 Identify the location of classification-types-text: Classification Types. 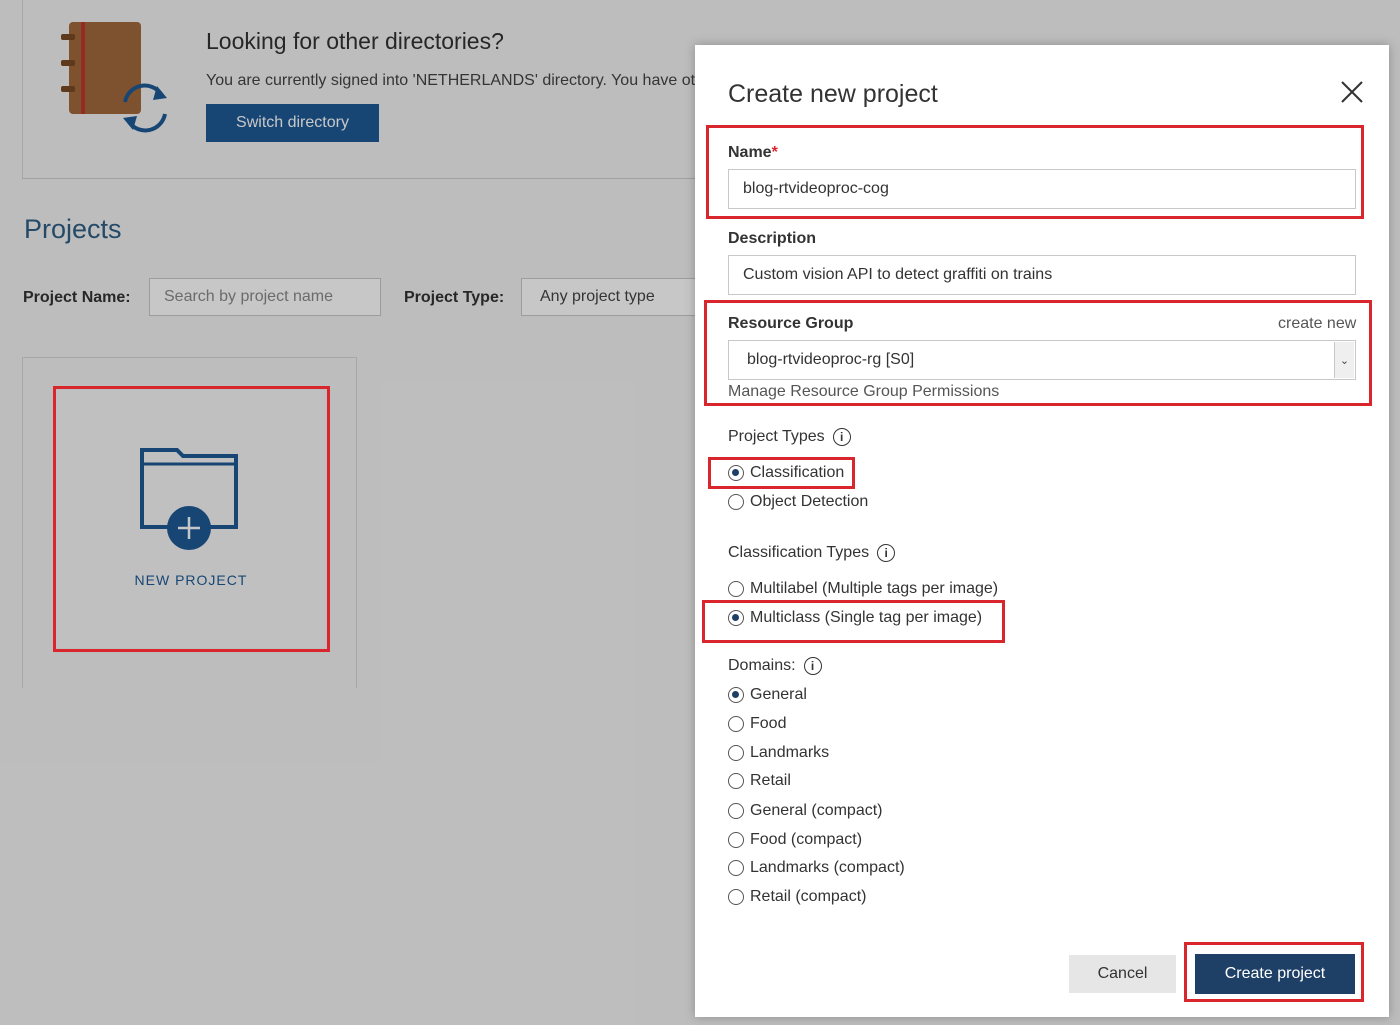
(799, 553).